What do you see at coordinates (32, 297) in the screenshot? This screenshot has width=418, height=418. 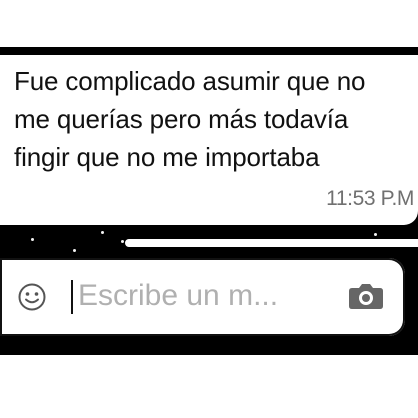 I see `emoji-icon` at bounding box center [32, 297].